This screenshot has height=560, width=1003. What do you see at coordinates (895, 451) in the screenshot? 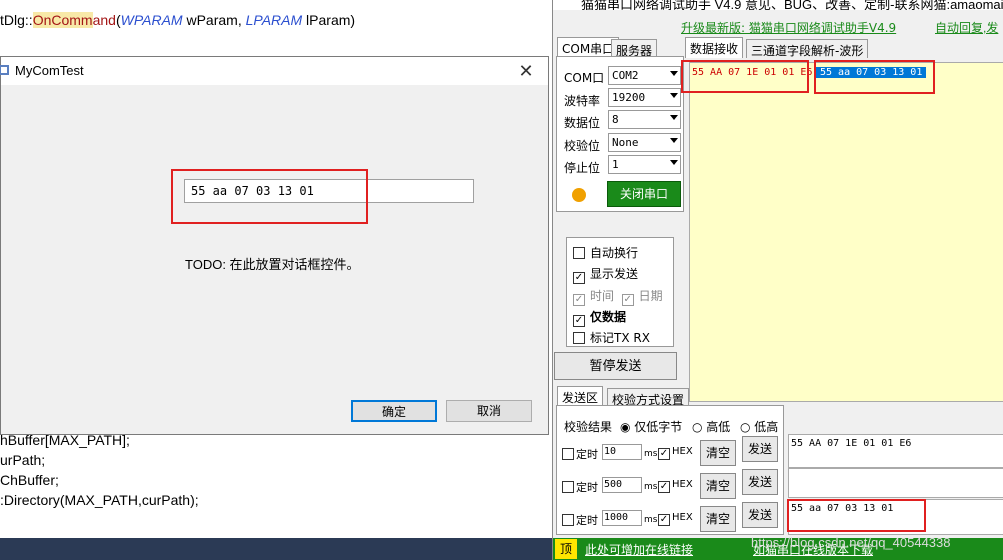
I see `send-text-1: 55 AA 07 1E 01 01 E6` at bounding box center [895, 451].